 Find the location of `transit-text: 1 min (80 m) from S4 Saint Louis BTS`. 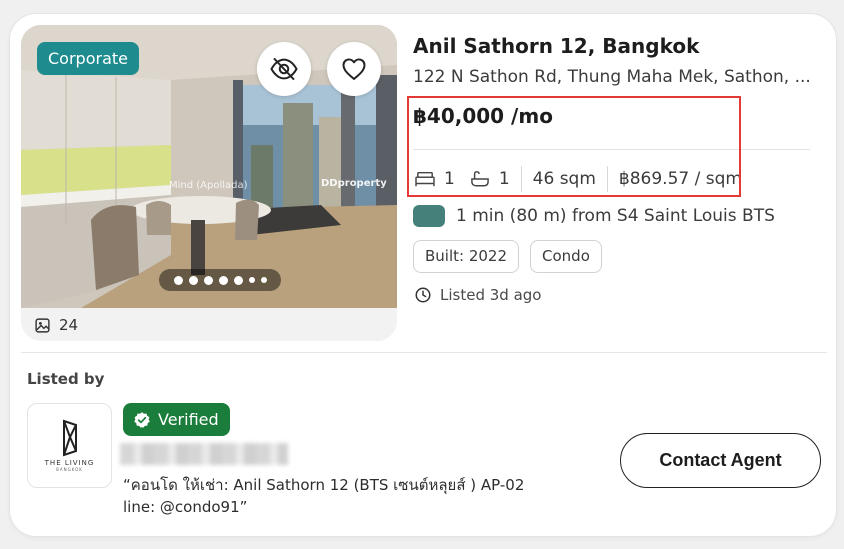

transit-text: 1 min (80 m) from S4 Saint Louis BTS is located at coordinates (615, 216).